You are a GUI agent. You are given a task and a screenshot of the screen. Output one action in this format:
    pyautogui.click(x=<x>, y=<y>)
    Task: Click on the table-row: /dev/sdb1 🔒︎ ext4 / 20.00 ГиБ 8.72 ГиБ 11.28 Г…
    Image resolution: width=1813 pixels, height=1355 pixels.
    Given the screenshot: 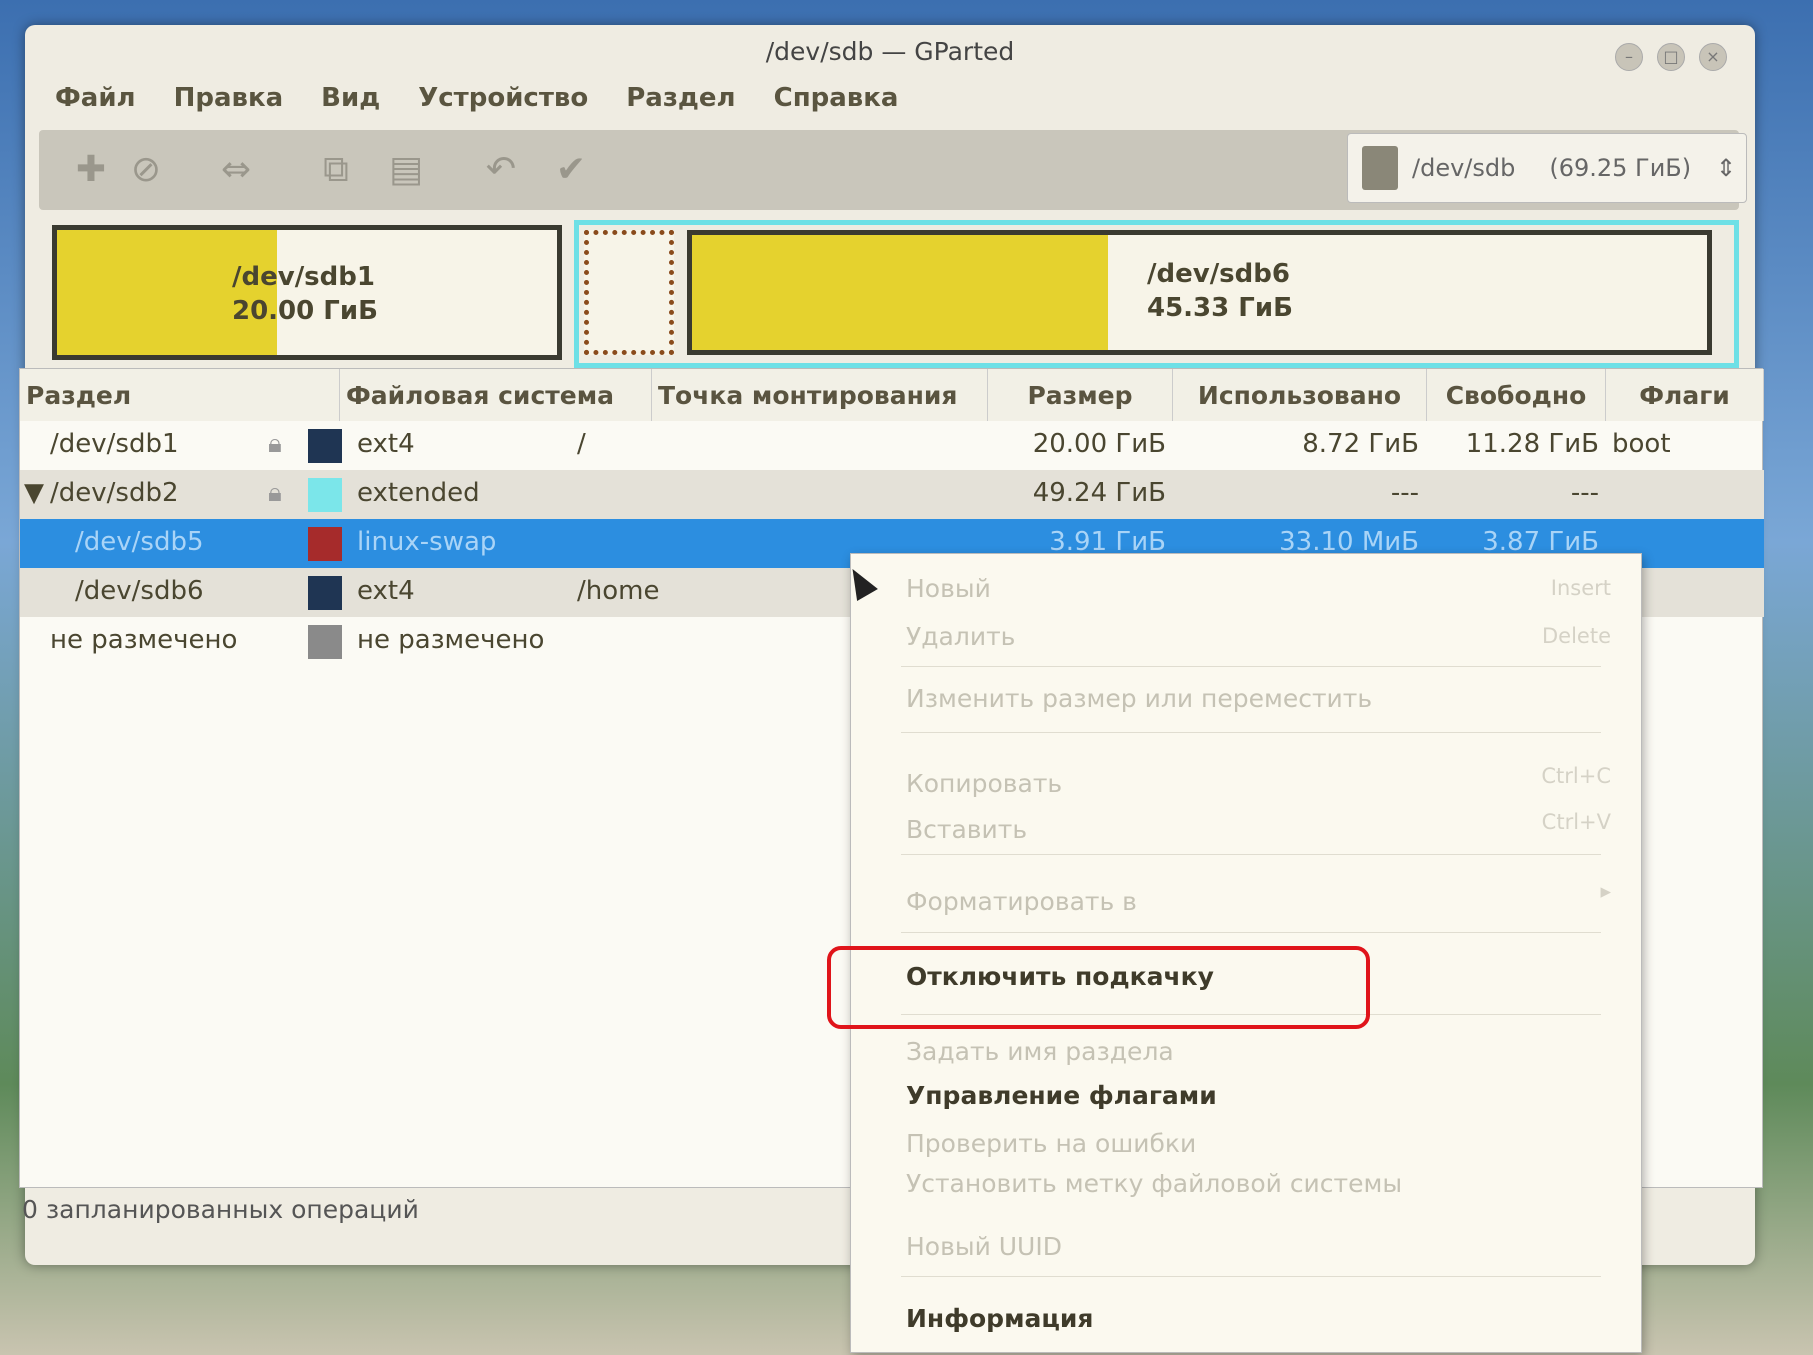 What is the action you would take?
    pyautogui.click(x=892, y=445)
    